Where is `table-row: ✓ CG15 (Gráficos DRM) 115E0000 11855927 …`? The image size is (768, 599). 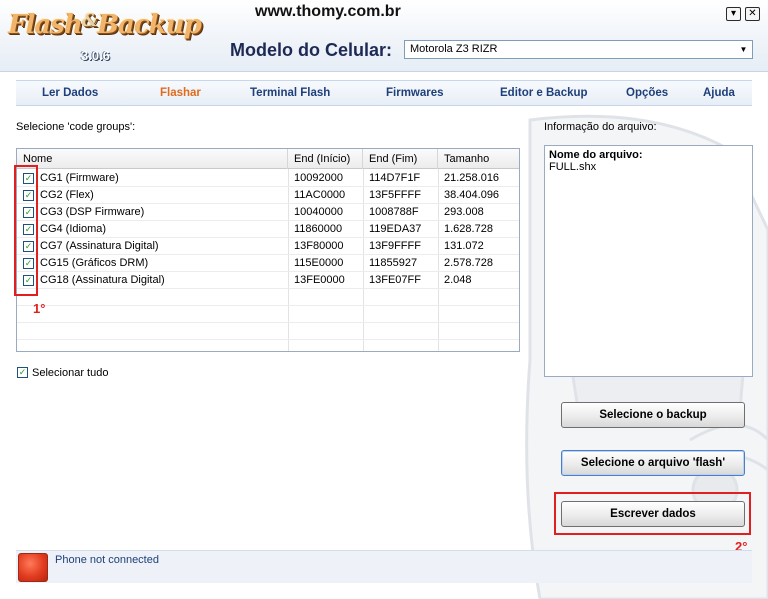 table-row: ✓ CG15 (Gráficos DRM) 115E0000 11855927 … is located at coordinates (268, 263).